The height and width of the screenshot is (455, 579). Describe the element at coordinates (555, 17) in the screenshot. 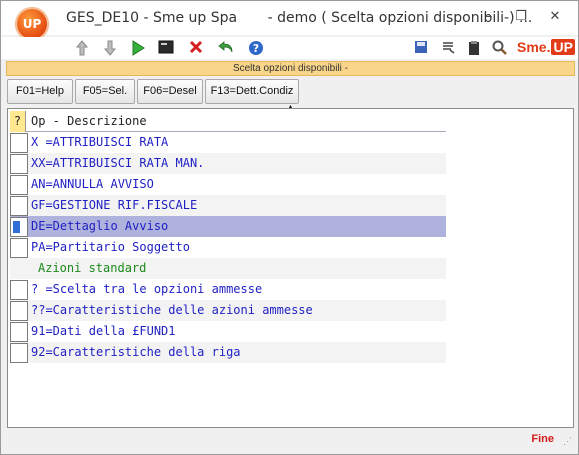

I see `close-button: ✕` at that location.